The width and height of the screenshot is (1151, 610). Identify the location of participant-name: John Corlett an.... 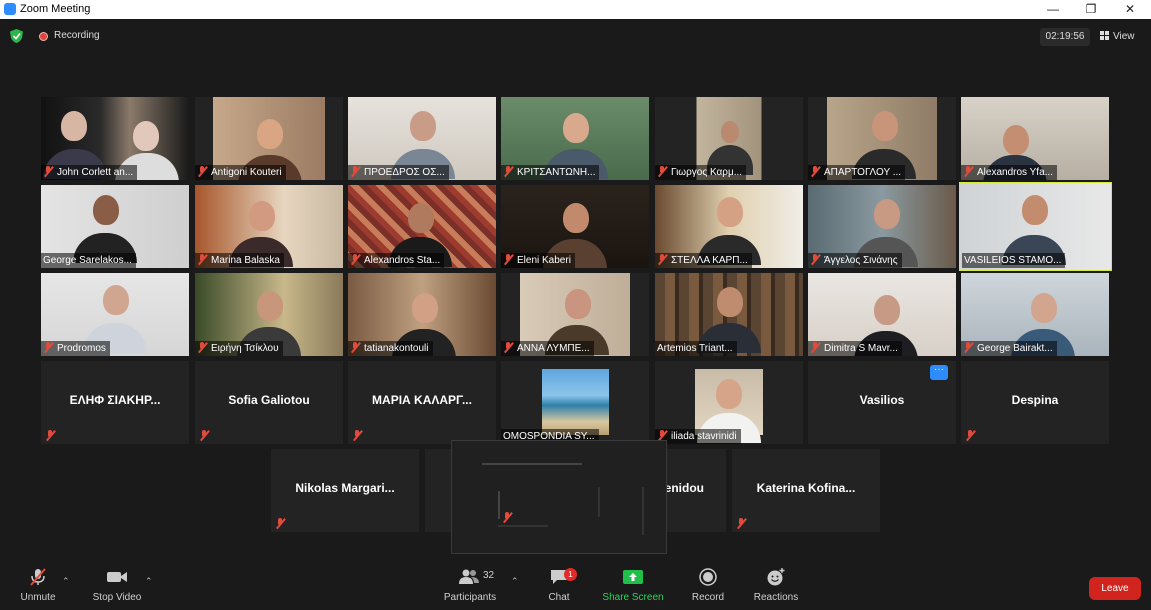
(95, 172).